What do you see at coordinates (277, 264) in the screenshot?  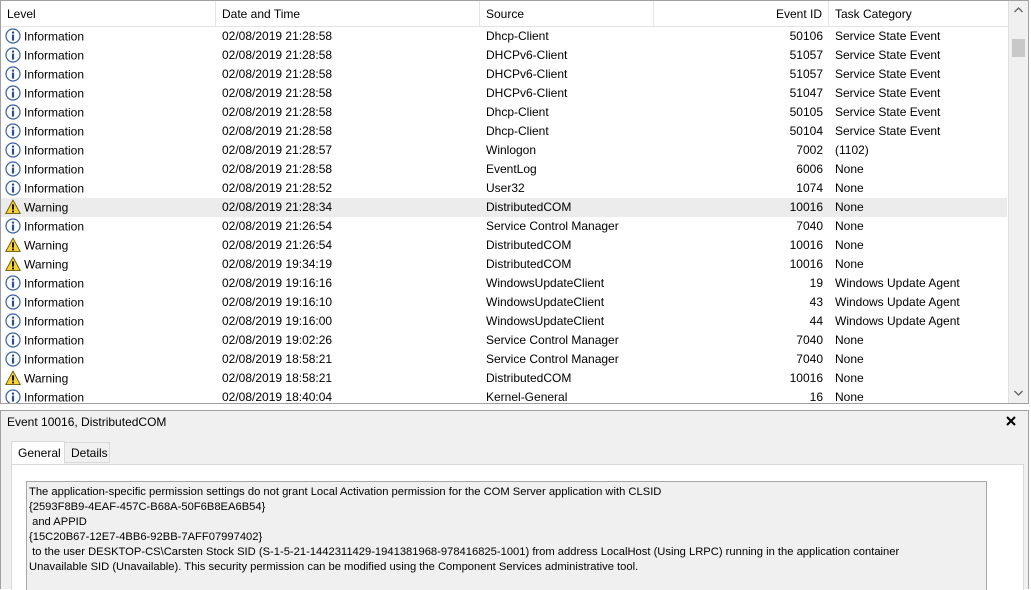 I see `cell-date: 02/08/2019 19:34:19` at bounding box center [277, 264].